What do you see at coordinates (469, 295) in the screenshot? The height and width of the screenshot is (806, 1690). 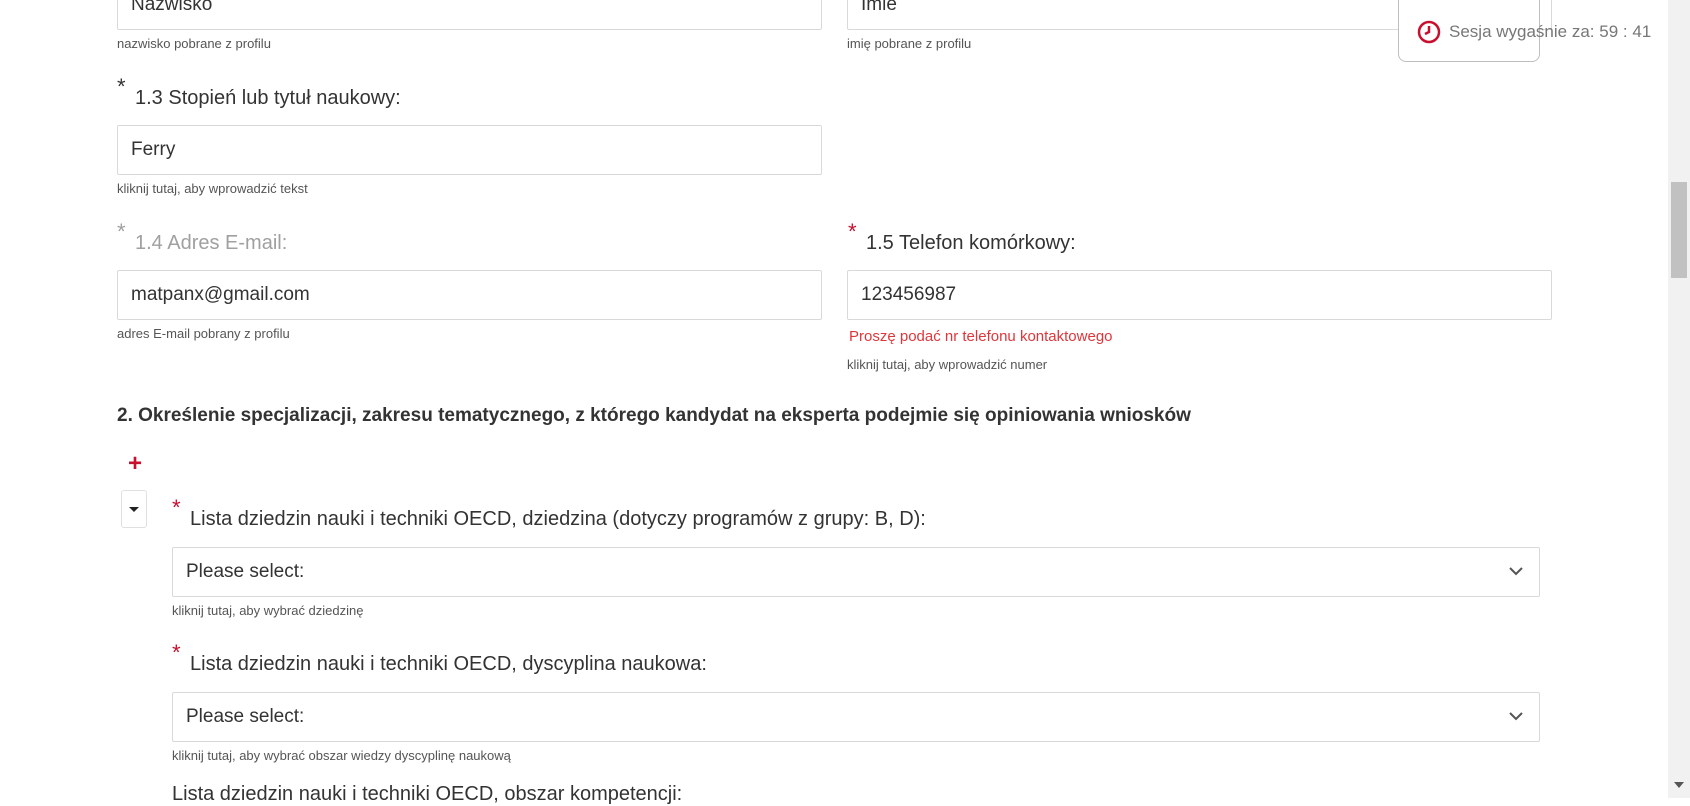 I see `email-field: matpanx@gmail.com` at bounding box center [469, 295].